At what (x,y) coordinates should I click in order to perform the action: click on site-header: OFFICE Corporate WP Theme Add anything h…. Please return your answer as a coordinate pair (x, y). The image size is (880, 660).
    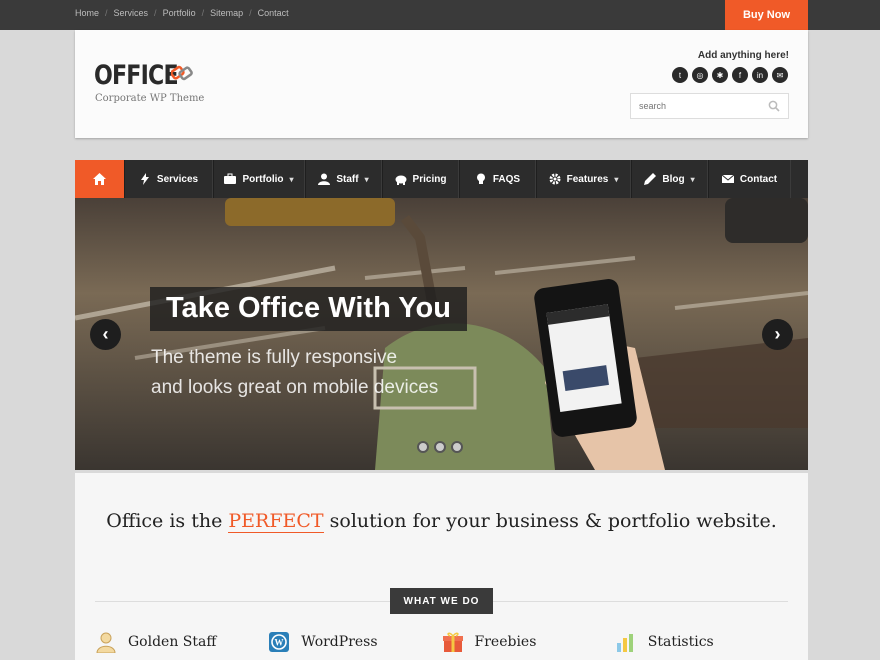
    Looking at the image, I should click on (441, 84).